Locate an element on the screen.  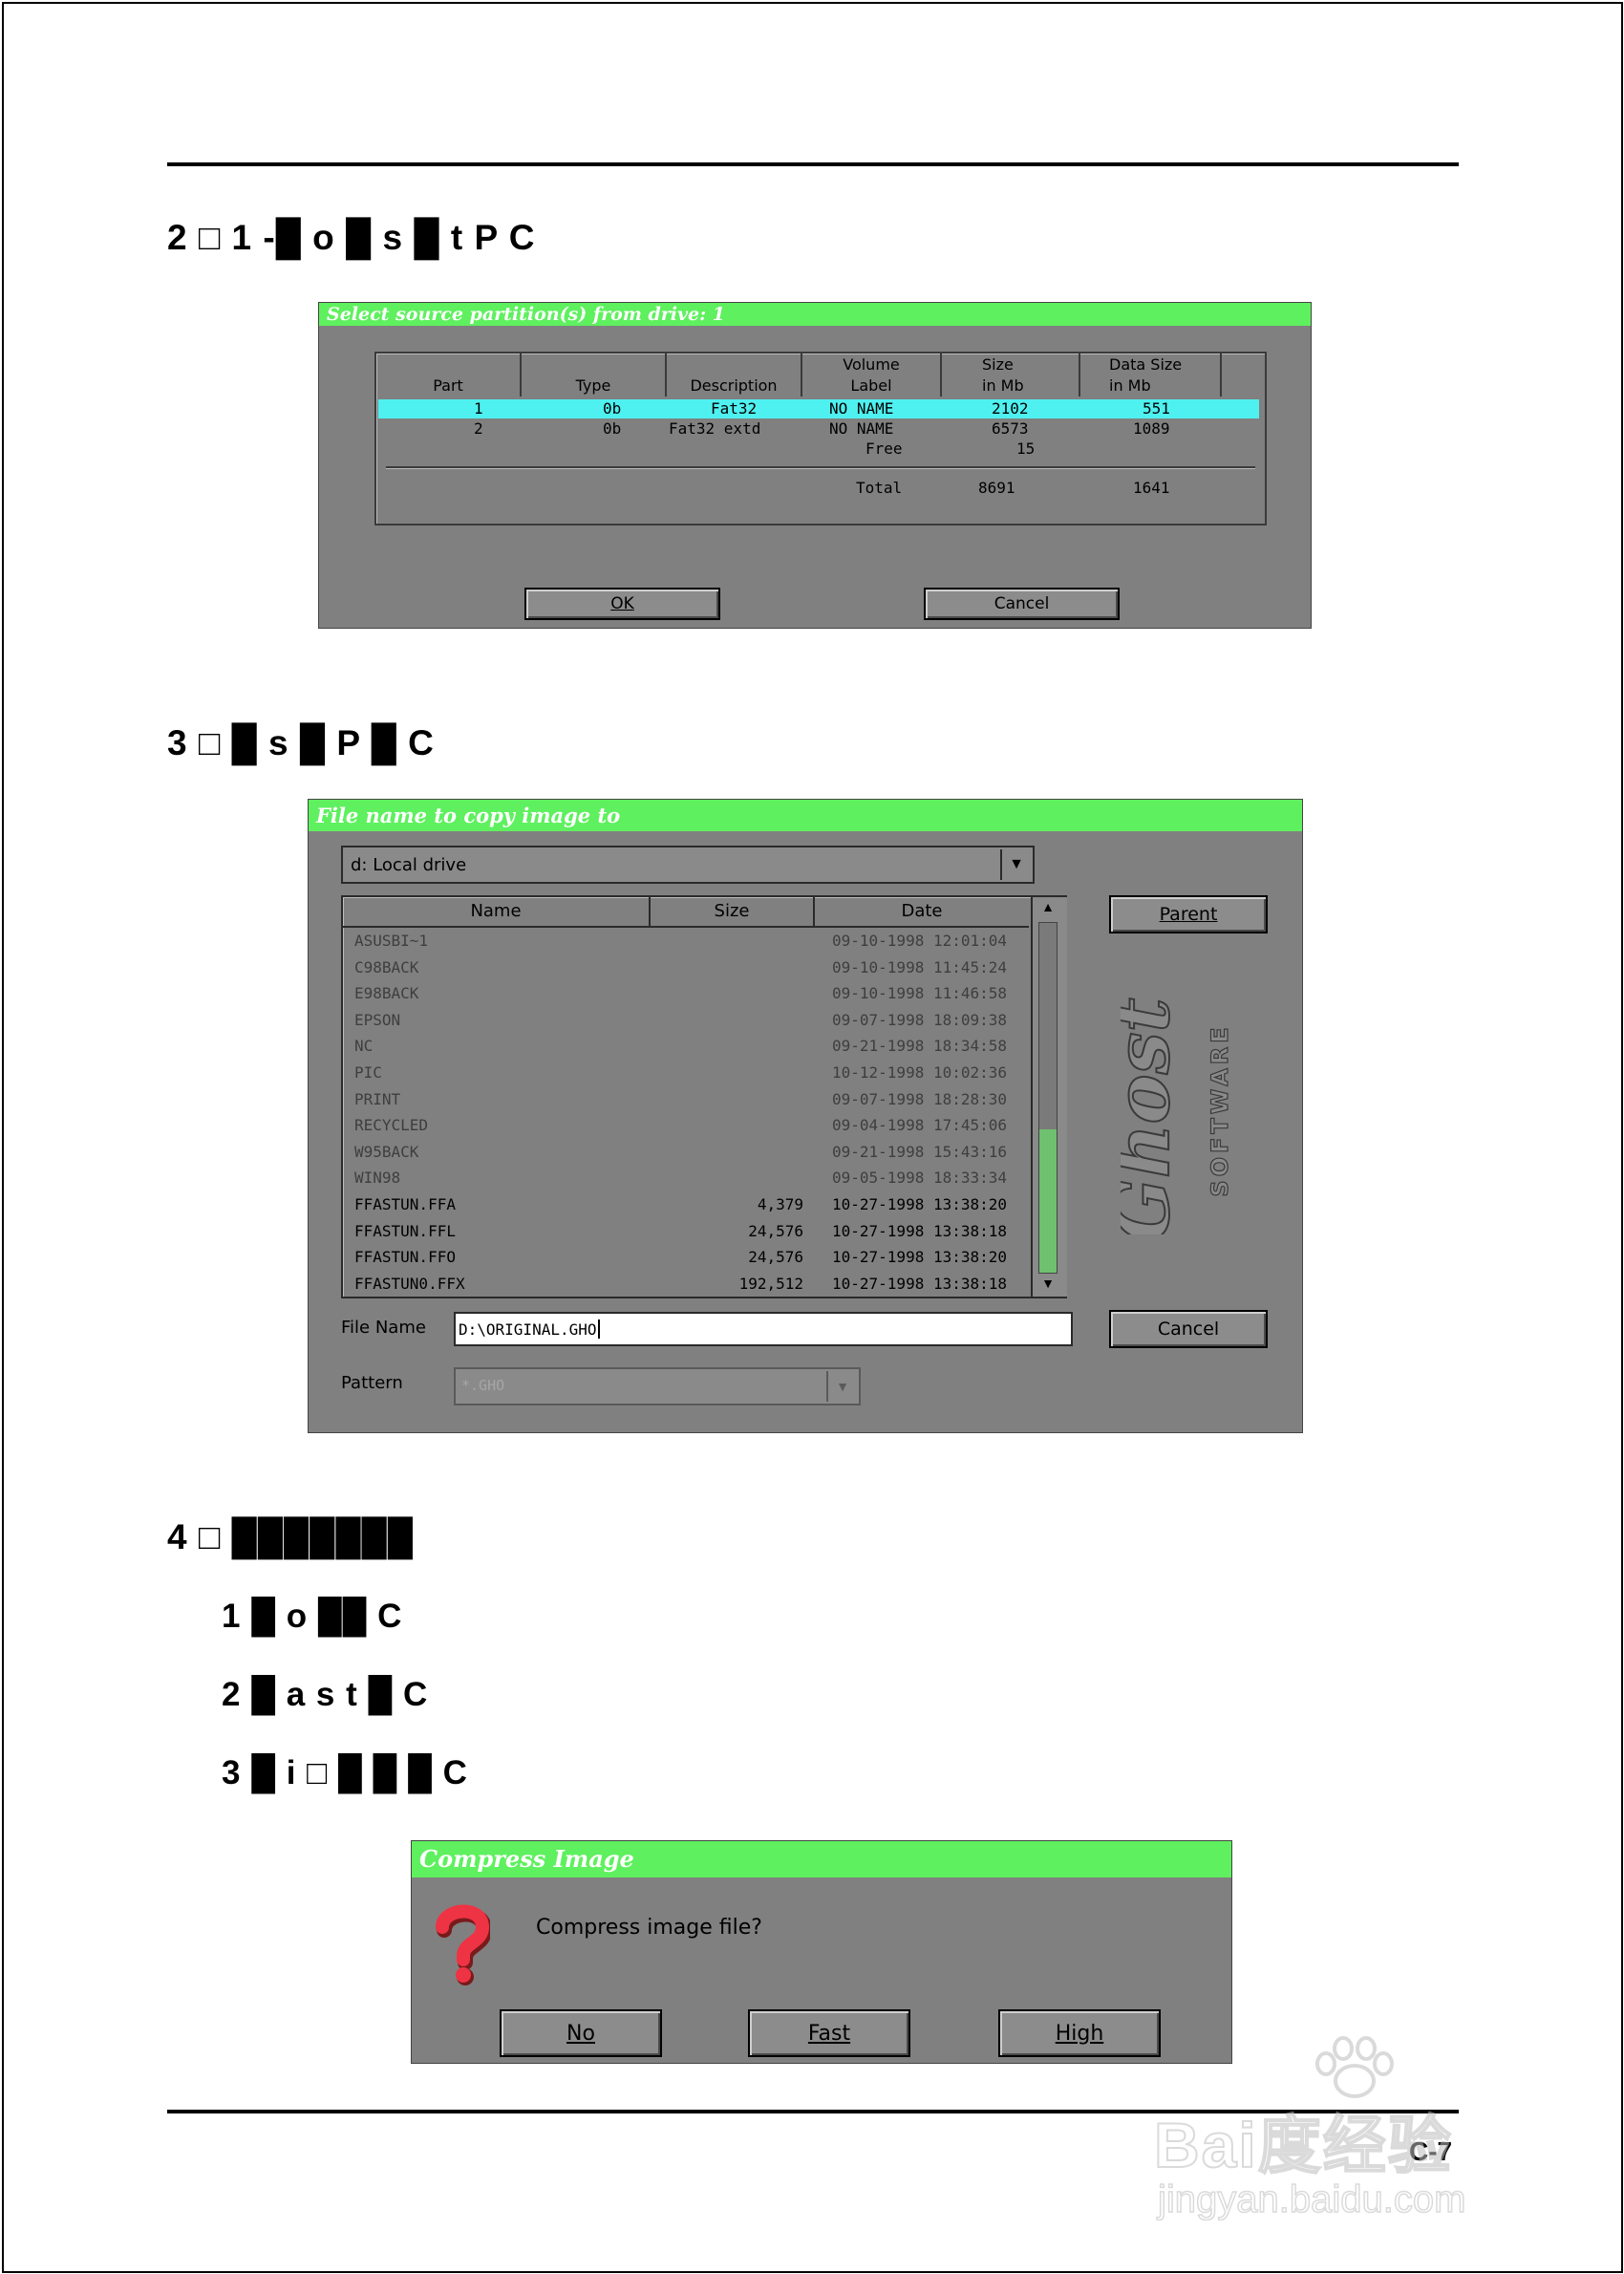
col-name: Name is located at coordinates (497, 912).